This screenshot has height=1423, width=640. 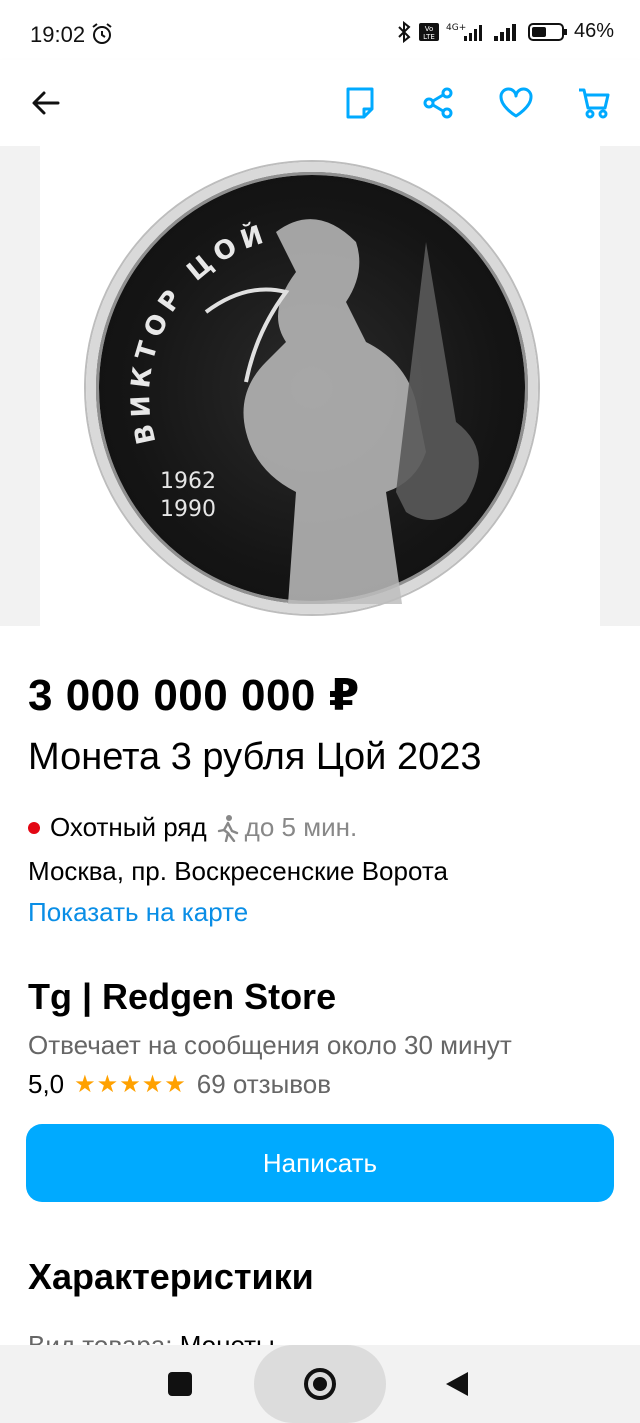 What do you see at coordinates (194, 695) in the screenshot?
I see `price: 3 000 000 000 ₽` at bounding box center [194, 695].